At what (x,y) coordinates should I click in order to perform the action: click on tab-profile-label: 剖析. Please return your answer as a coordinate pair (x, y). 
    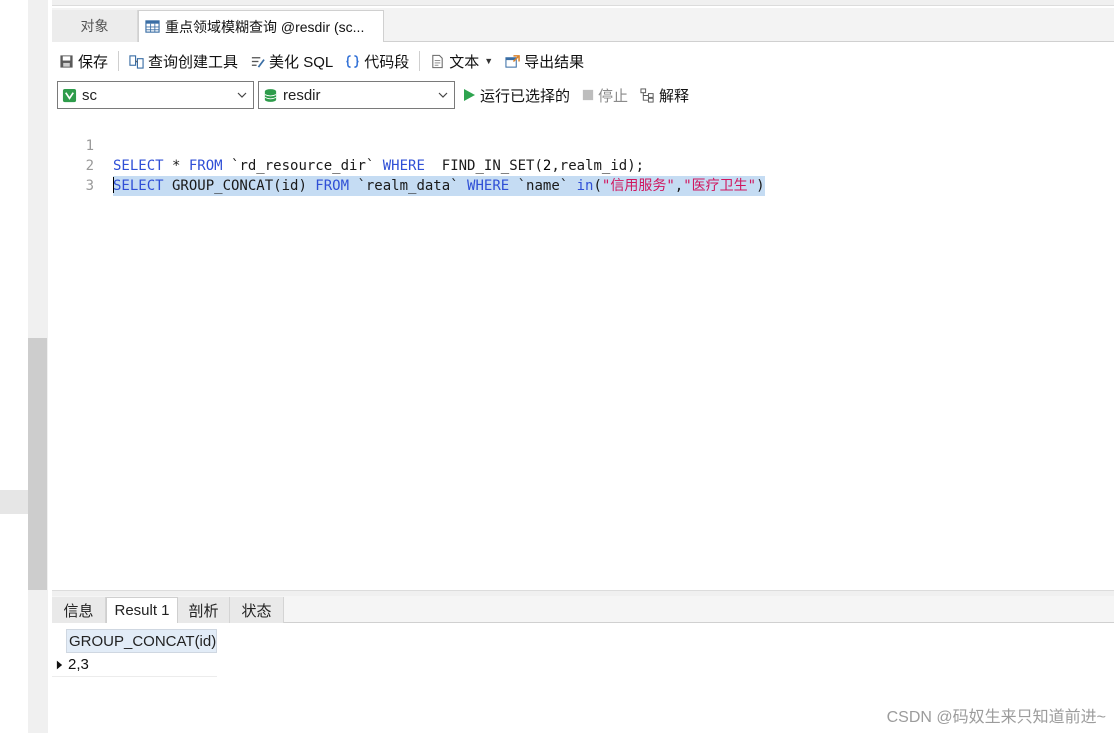
    Looking at the image, I should click on (203, 611).